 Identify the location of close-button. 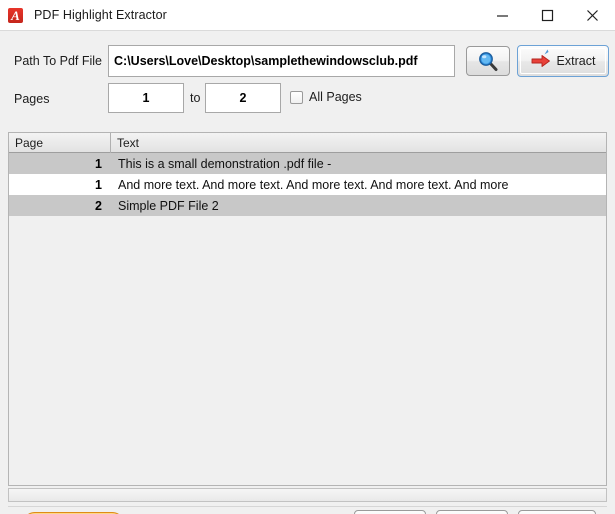
(592, 15).